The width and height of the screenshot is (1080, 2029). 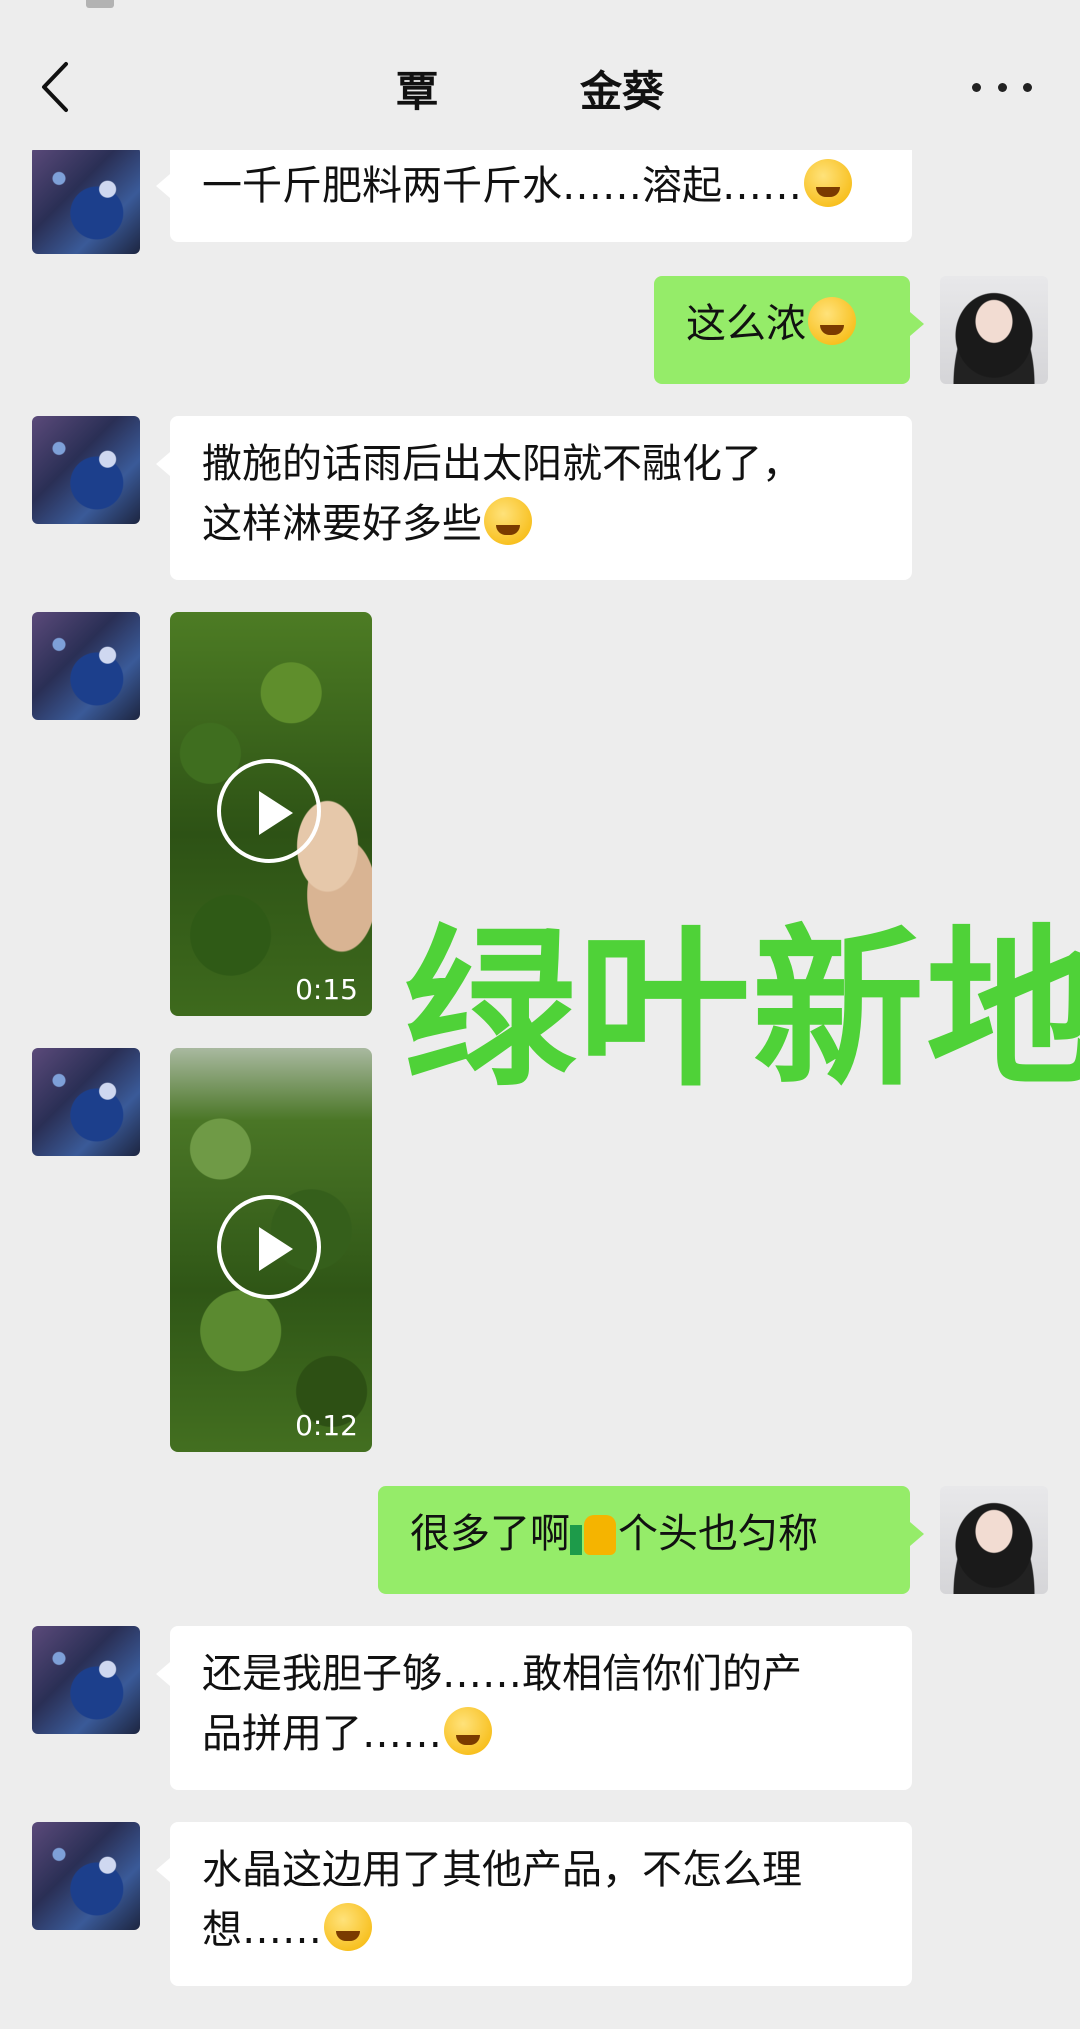 I want to click on nav-bar: 覃 金葵, so click(x=540, y=80).